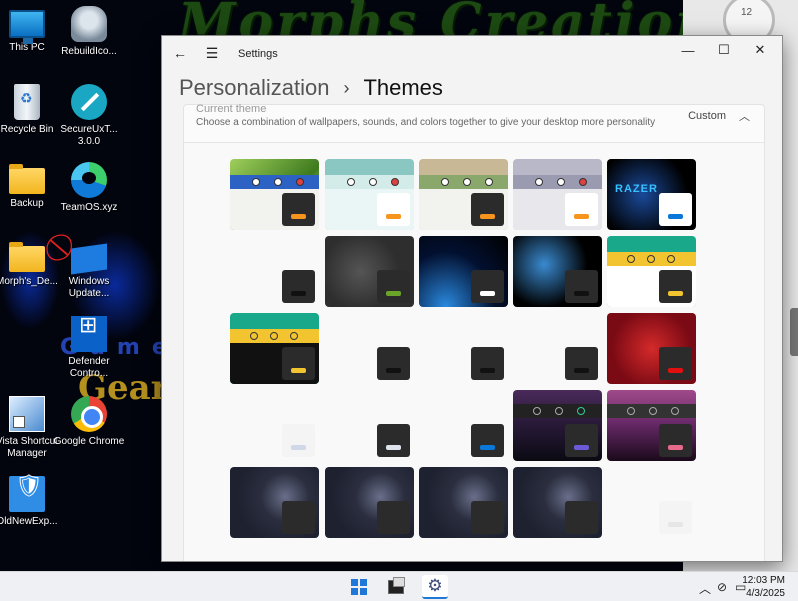 The image size is (798, 601). I want to click on maximize-button: ☐, so click(724, 50).